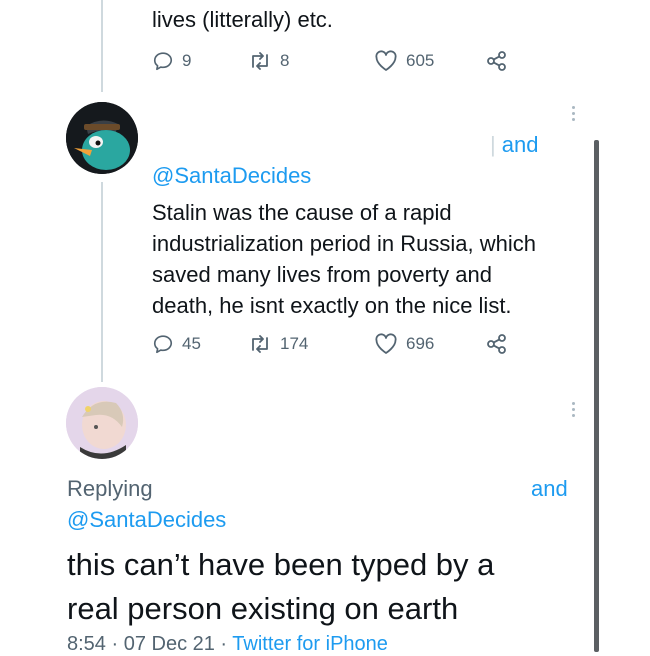 The width and height of the screenshot is (650, 656). I want to click on scrollbar, so click(596, 396).